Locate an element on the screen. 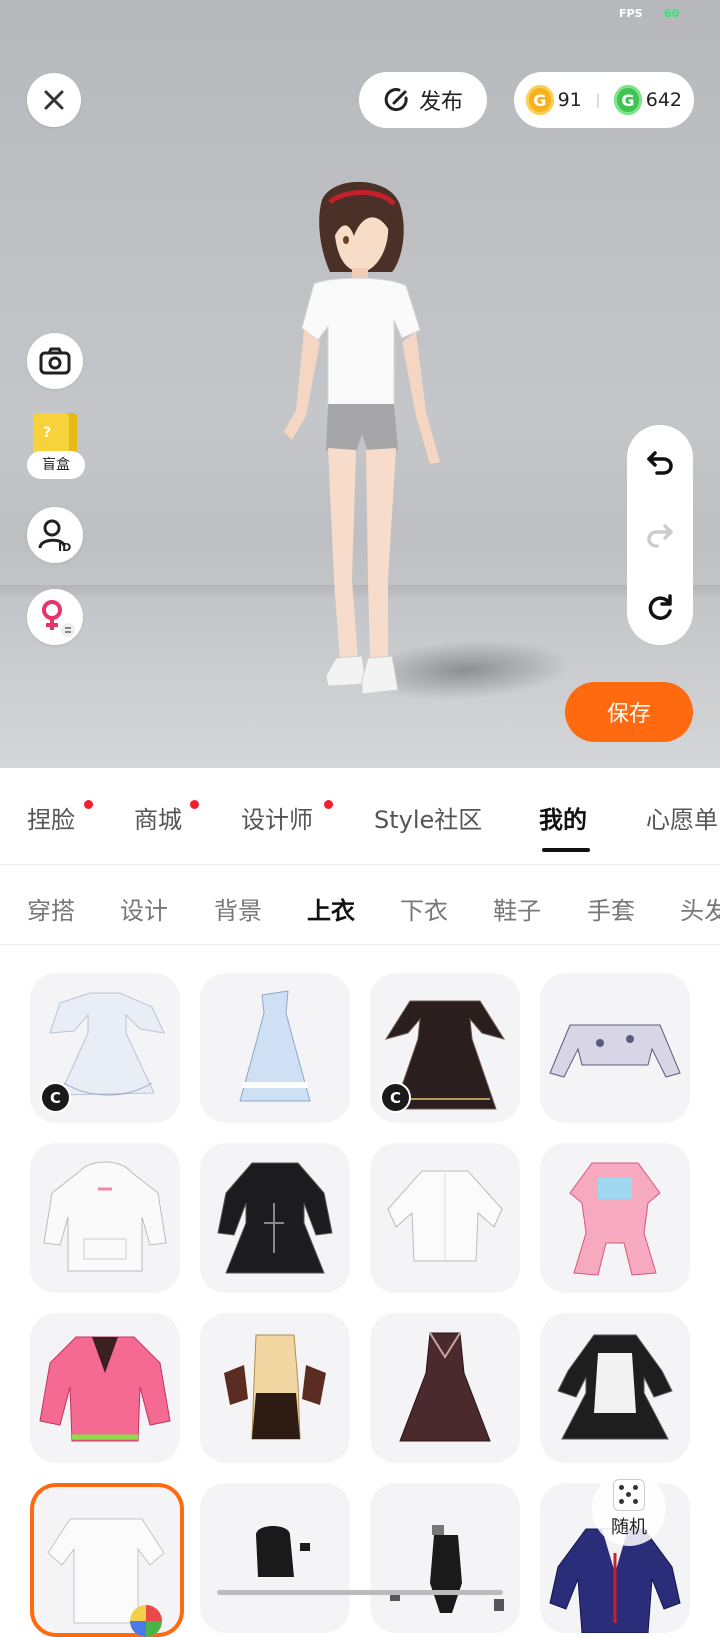 This screenshot has height=1637, width=720. black-lolita-dress-thumbnail is located at coordinates (275, 1218).